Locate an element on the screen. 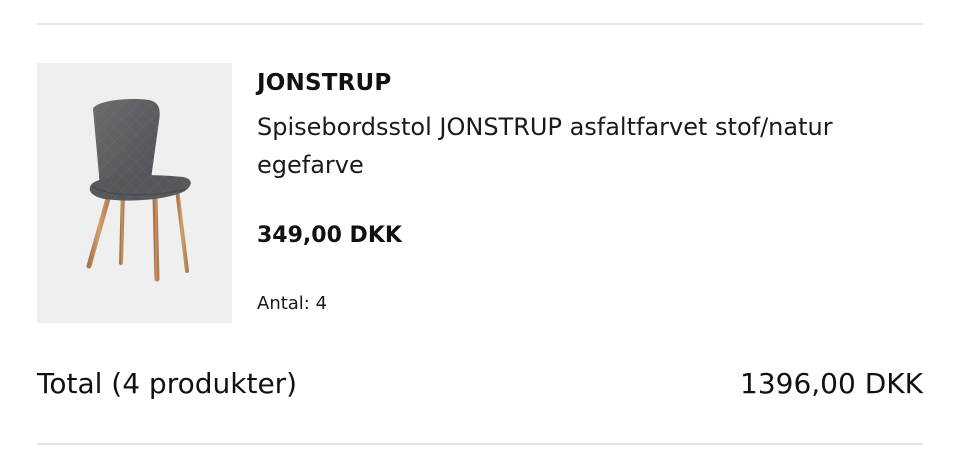  bottom-divider is located at coordinates (480, 444).